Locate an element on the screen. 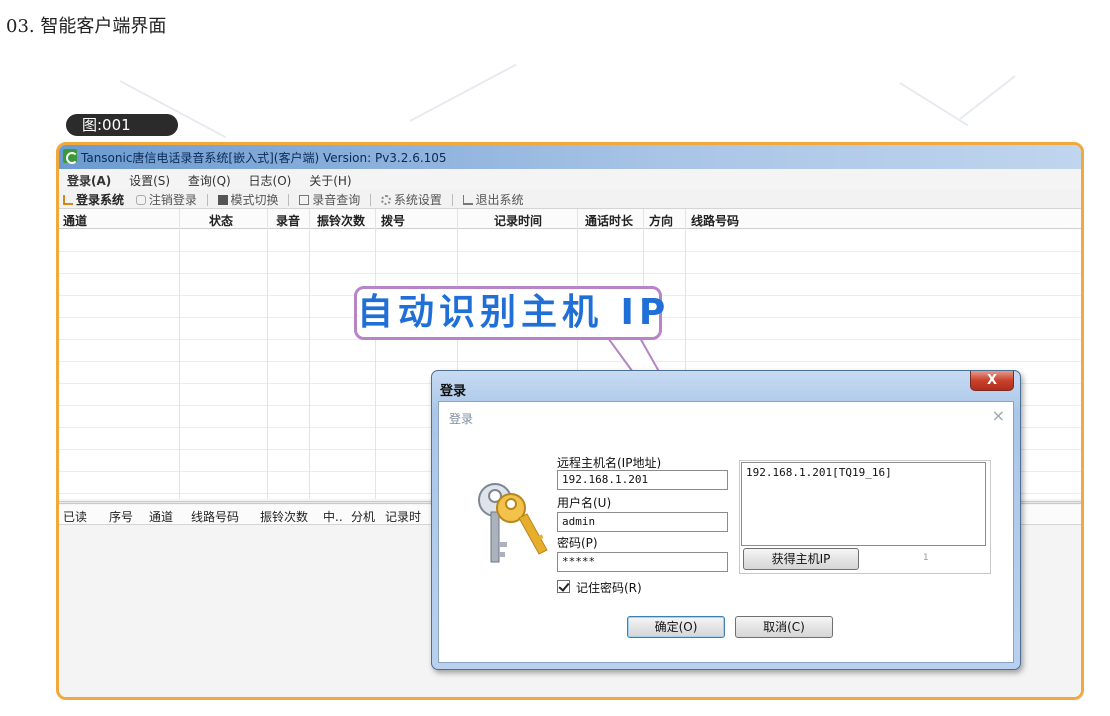 Image resolution: width=1110 pixels, height=716 pixels. menu-bar: 登录(A) 设置(S) 查询(Q) 日志(O) 关于(H) is located at coordinates (570, 179).